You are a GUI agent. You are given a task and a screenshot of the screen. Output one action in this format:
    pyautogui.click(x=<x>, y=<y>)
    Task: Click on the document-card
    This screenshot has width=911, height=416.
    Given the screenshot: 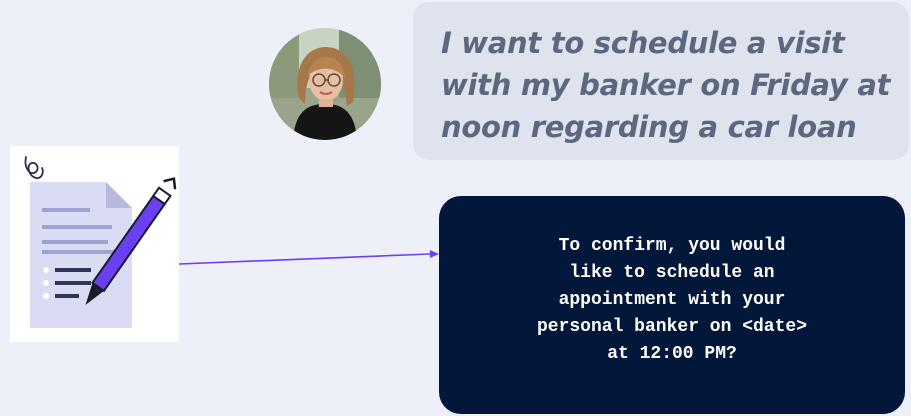 What is the action you would take?
    pyautogui.click(x=94, y=244)
    